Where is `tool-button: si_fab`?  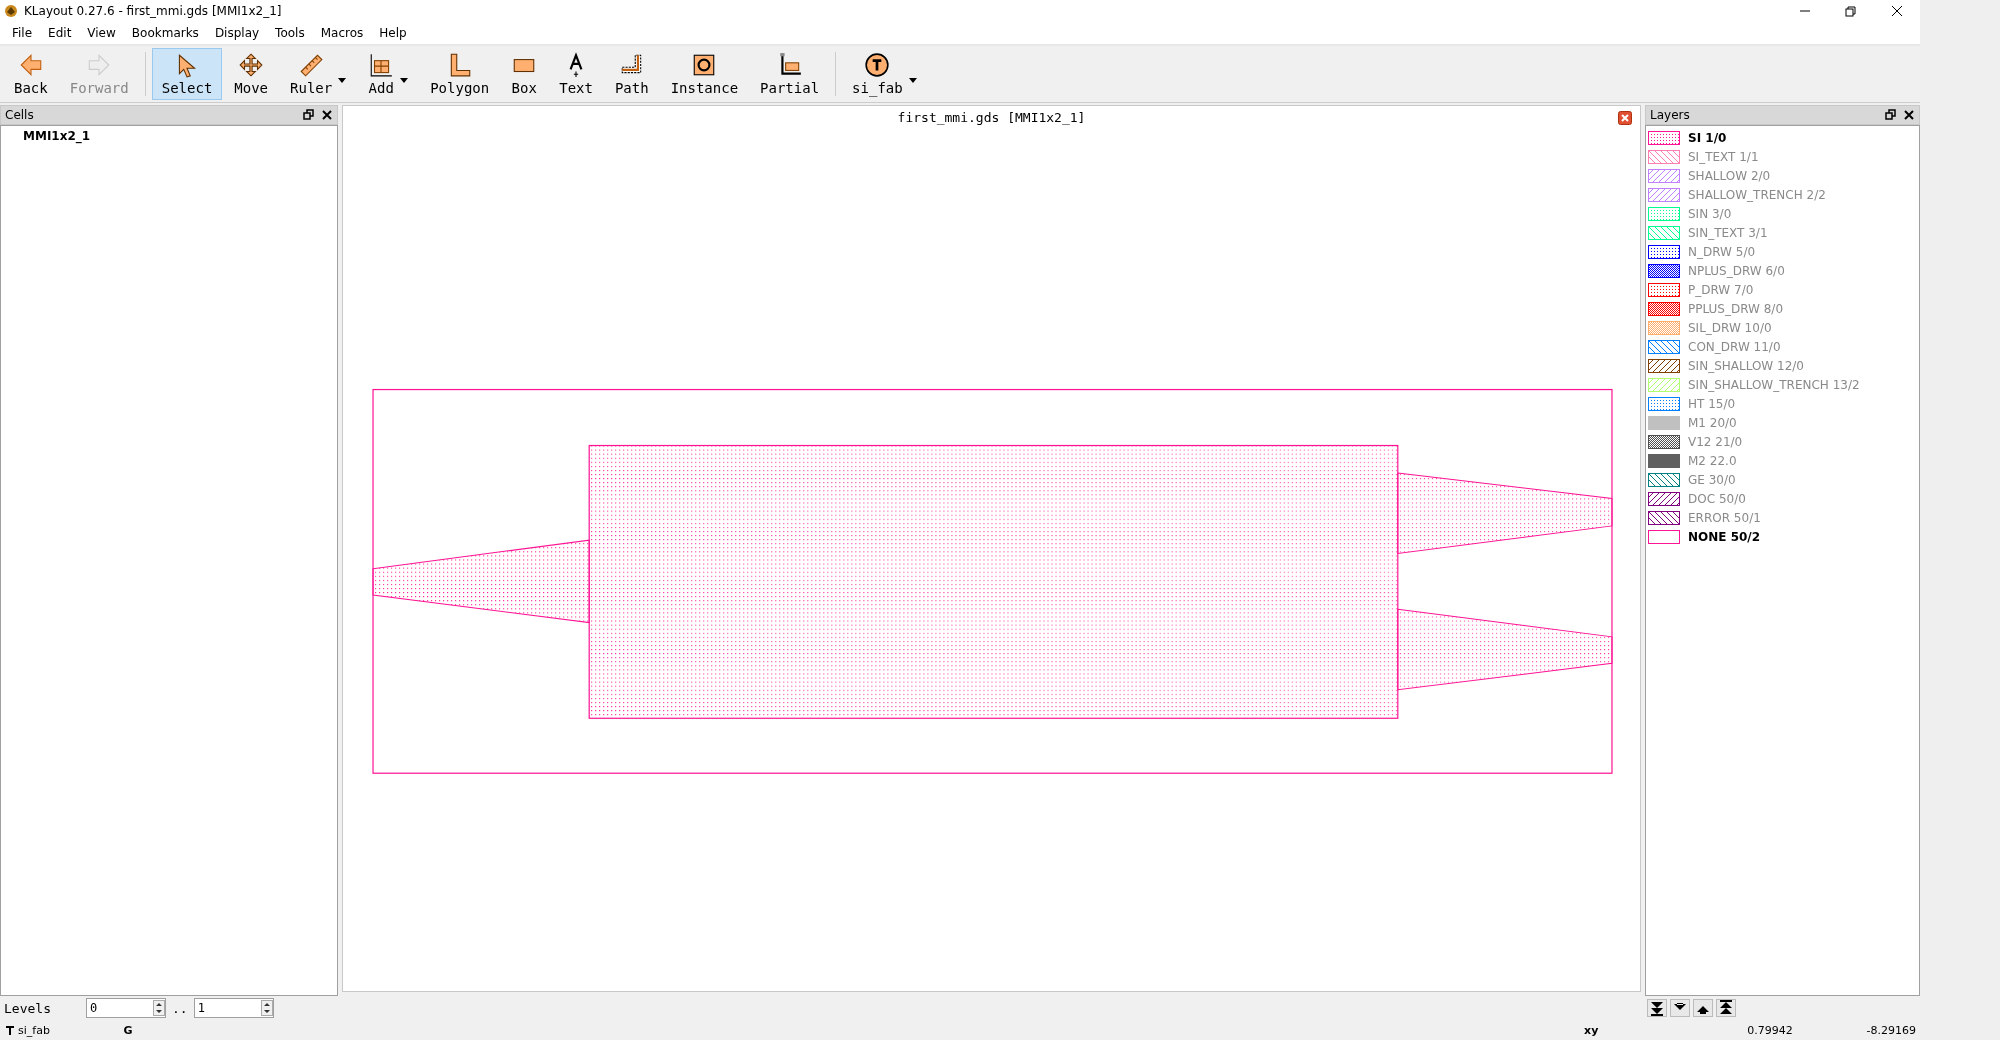
tool-button: si_fab is located at coordinates (884, 74).